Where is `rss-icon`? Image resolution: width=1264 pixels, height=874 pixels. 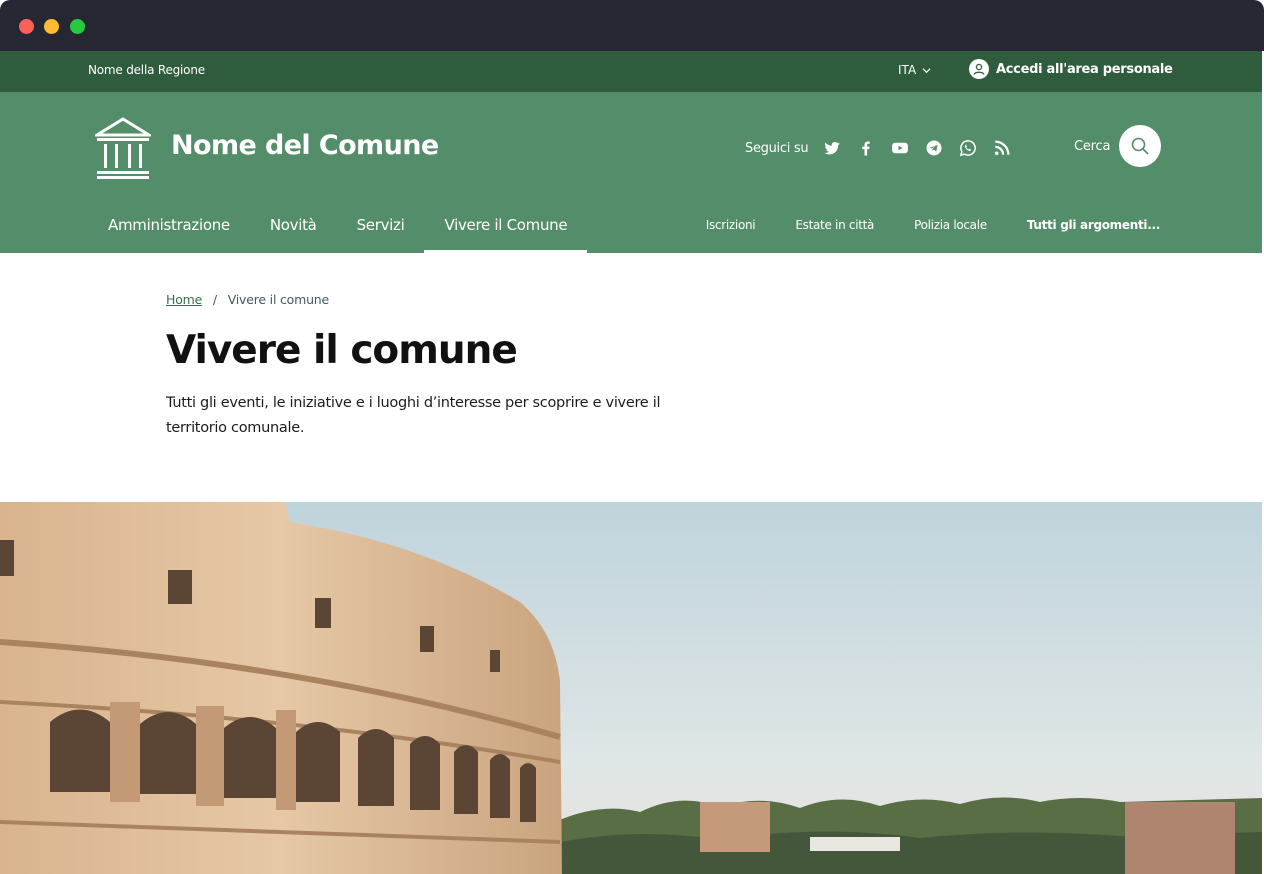 rss-icon is located at coordinates (1002, 148).